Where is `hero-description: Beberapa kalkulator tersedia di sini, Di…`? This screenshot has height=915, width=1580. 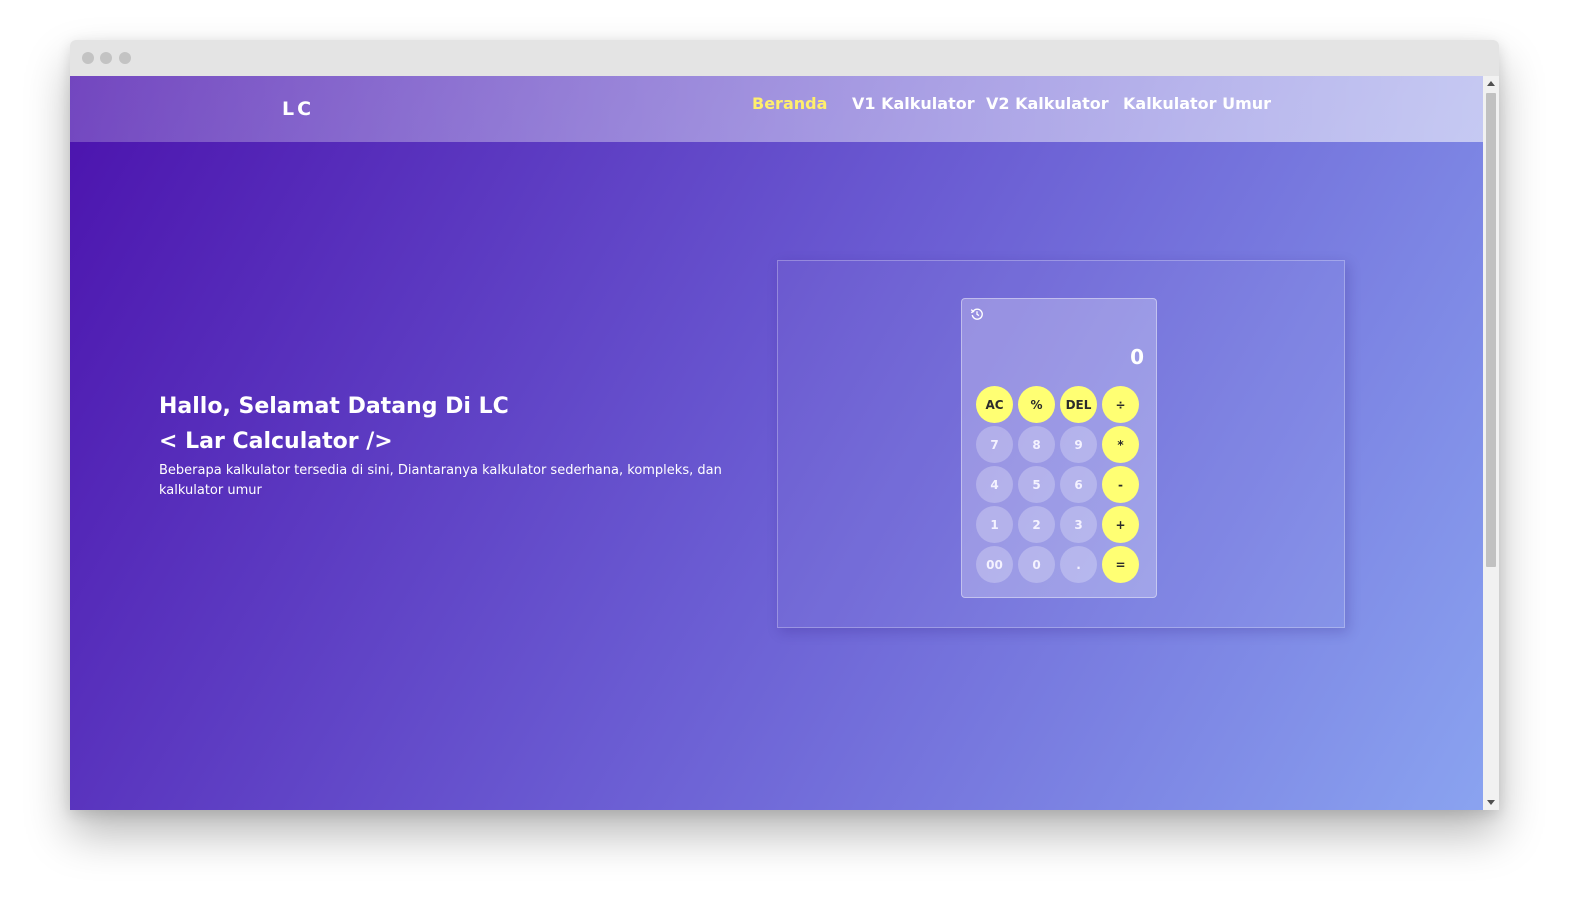 hero-description: Beberapa kalkulator tersedia di sini, Di… is located at coordinates (440, 480).